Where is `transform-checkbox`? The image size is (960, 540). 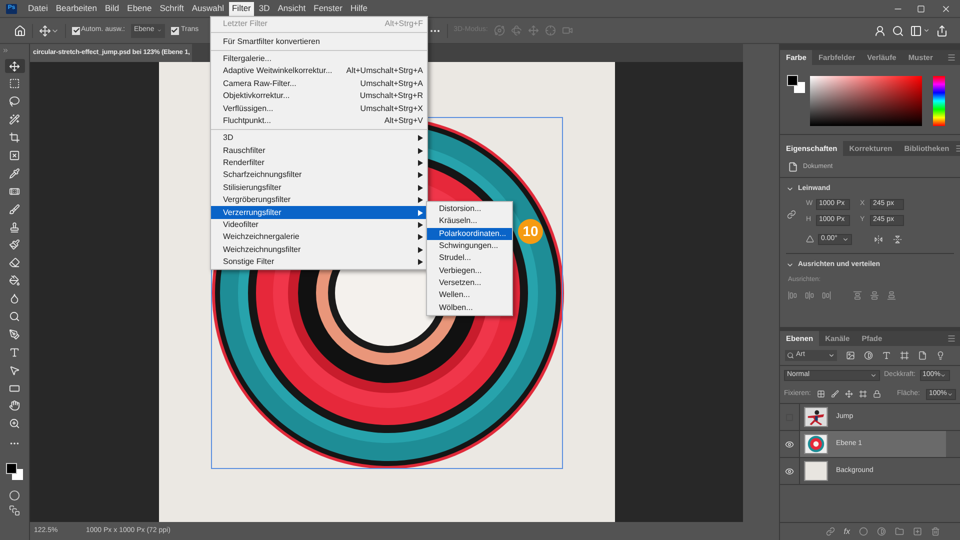 transform-checkbox is located at coordinates (174, 30).